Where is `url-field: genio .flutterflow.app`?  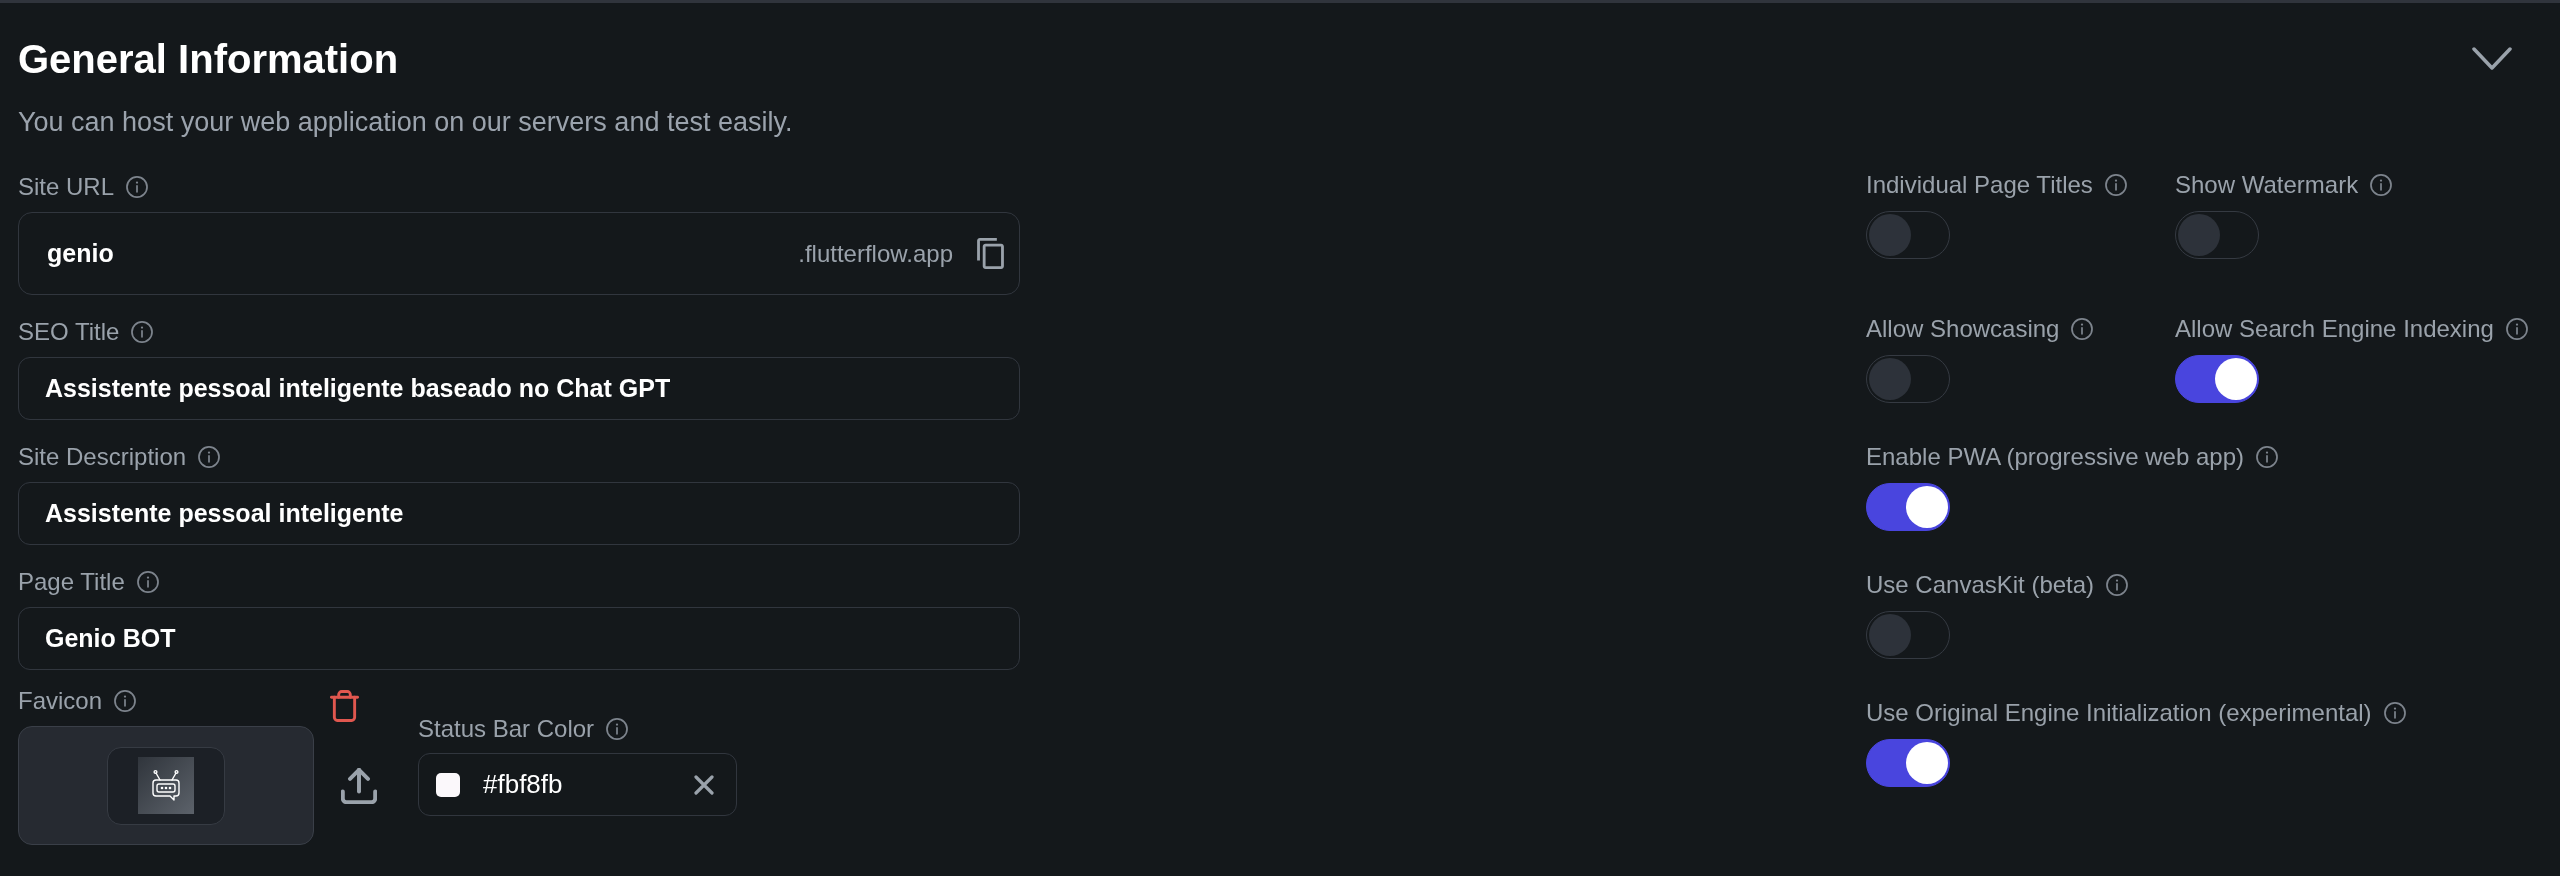 url-field: genio .flutterflow.app is located at coordinates (519, 253).